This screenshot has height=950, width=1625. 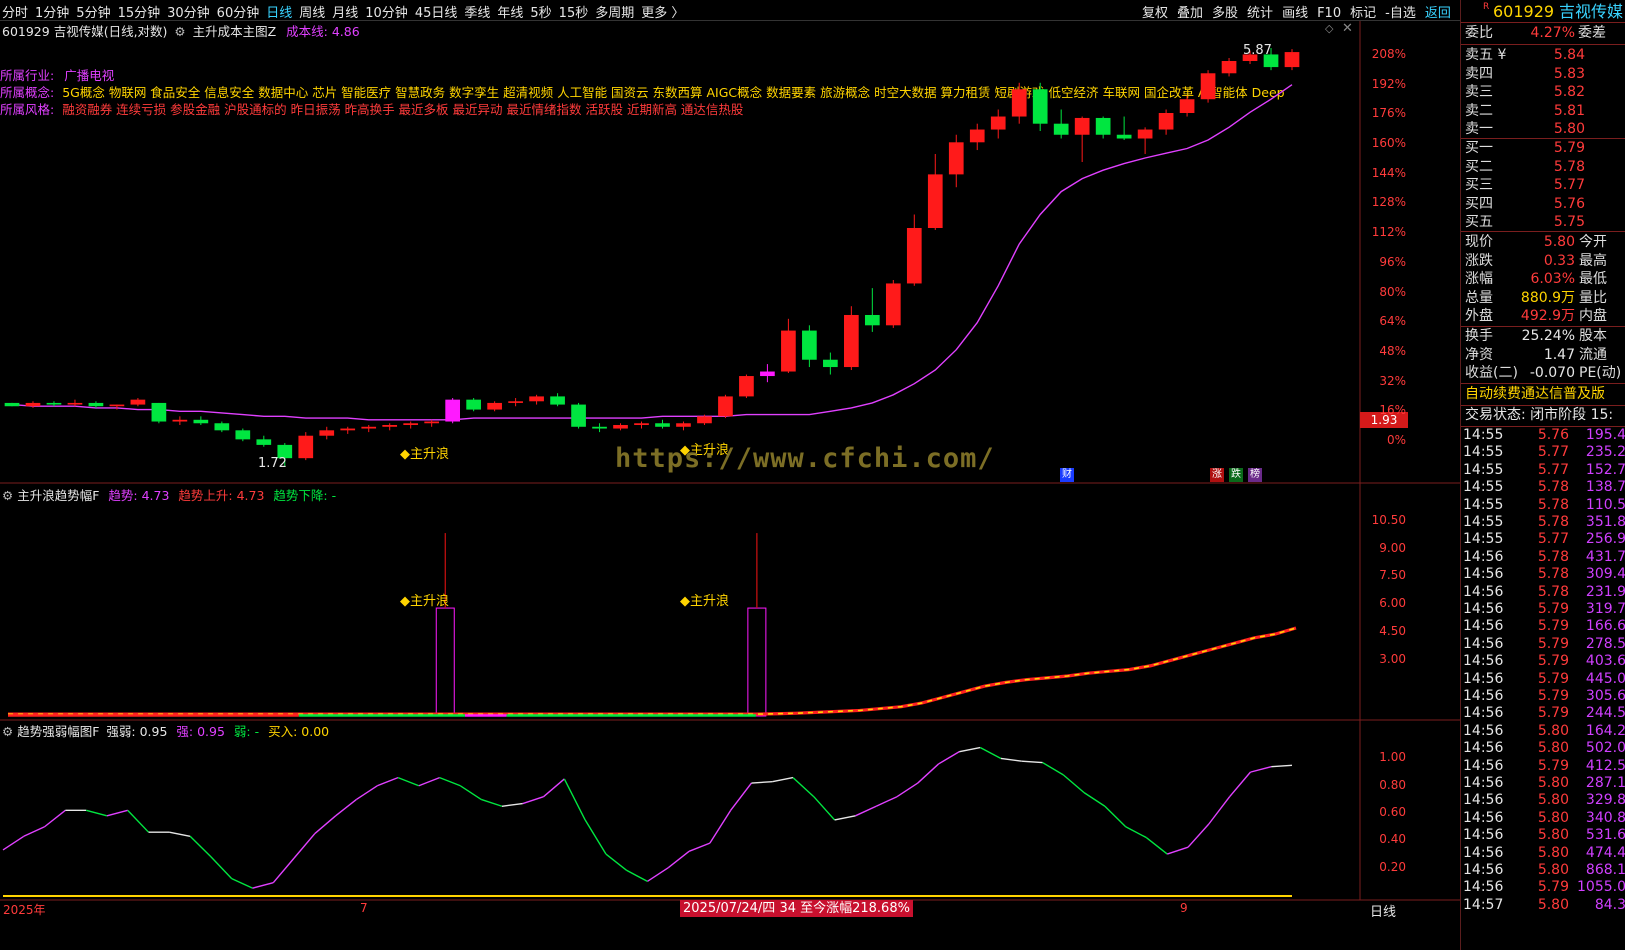 I want to click on trade-status: 交易状态: 闭市阶段 15:, so click(x=1539, y=415).